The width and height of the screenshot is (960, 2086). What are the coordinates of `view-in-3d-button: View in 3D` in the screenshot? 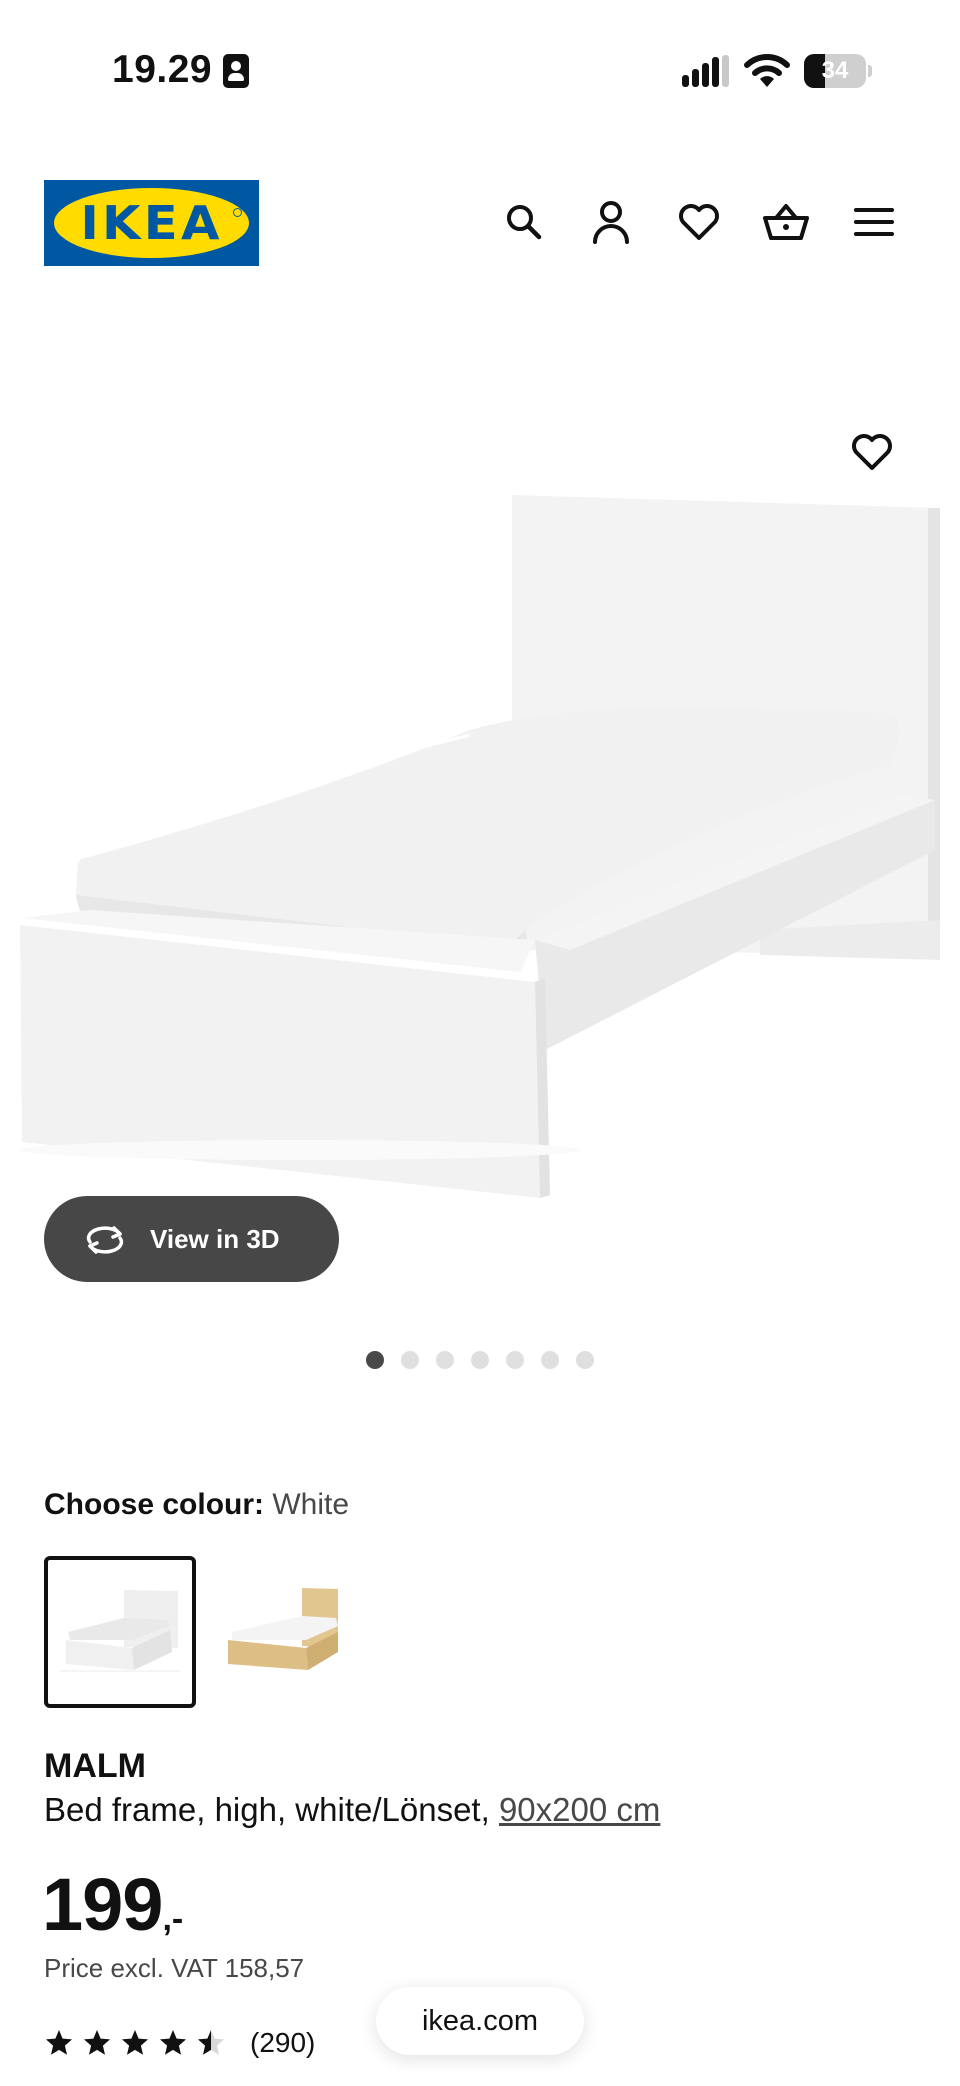 It's located at (191, 1239).